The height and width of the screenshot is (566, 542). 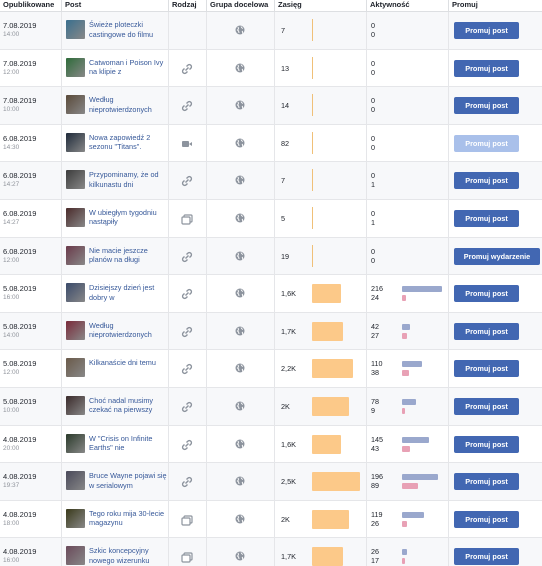 I want to click on post-text-link: Bruce Wayne pojawi się w serialowym, so click(x=128, y=480).